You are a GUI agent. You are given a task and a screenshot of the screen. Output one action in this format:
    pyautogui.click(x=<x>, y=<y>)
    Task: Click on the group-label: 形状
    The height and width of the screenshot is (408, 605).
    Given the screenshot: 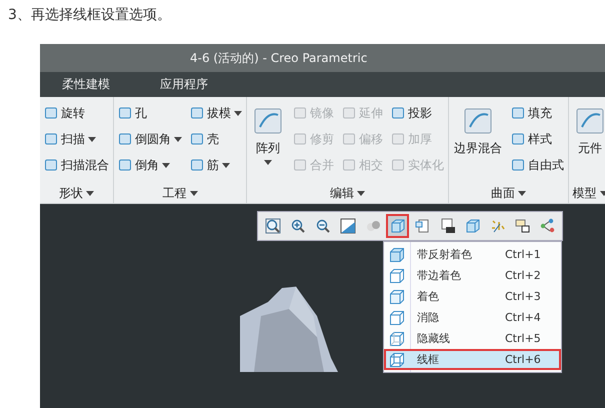 What is the action you would take?
    pyautogui.click(x=76, y=193)
    